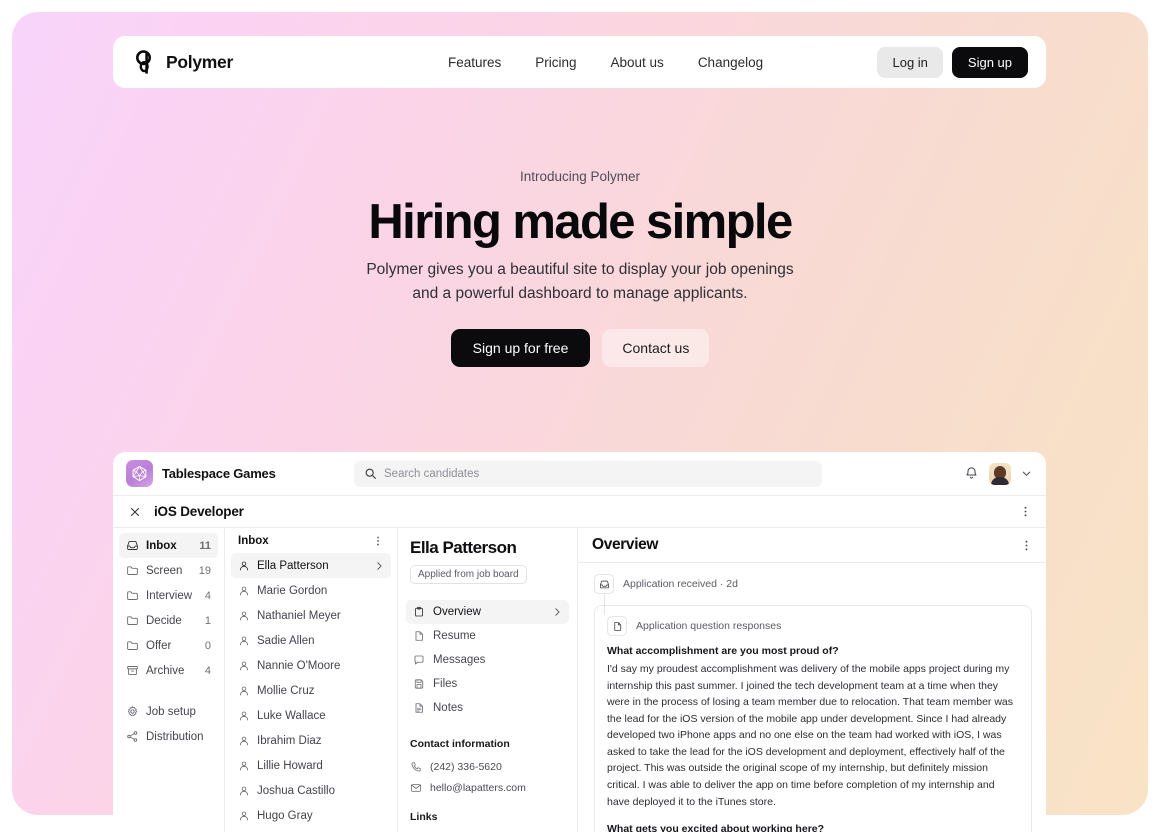  What do you see at coordinates (1026, 473) in the screenshot?
I see `chevron-down-icon` at bounding box center [1026, 473].